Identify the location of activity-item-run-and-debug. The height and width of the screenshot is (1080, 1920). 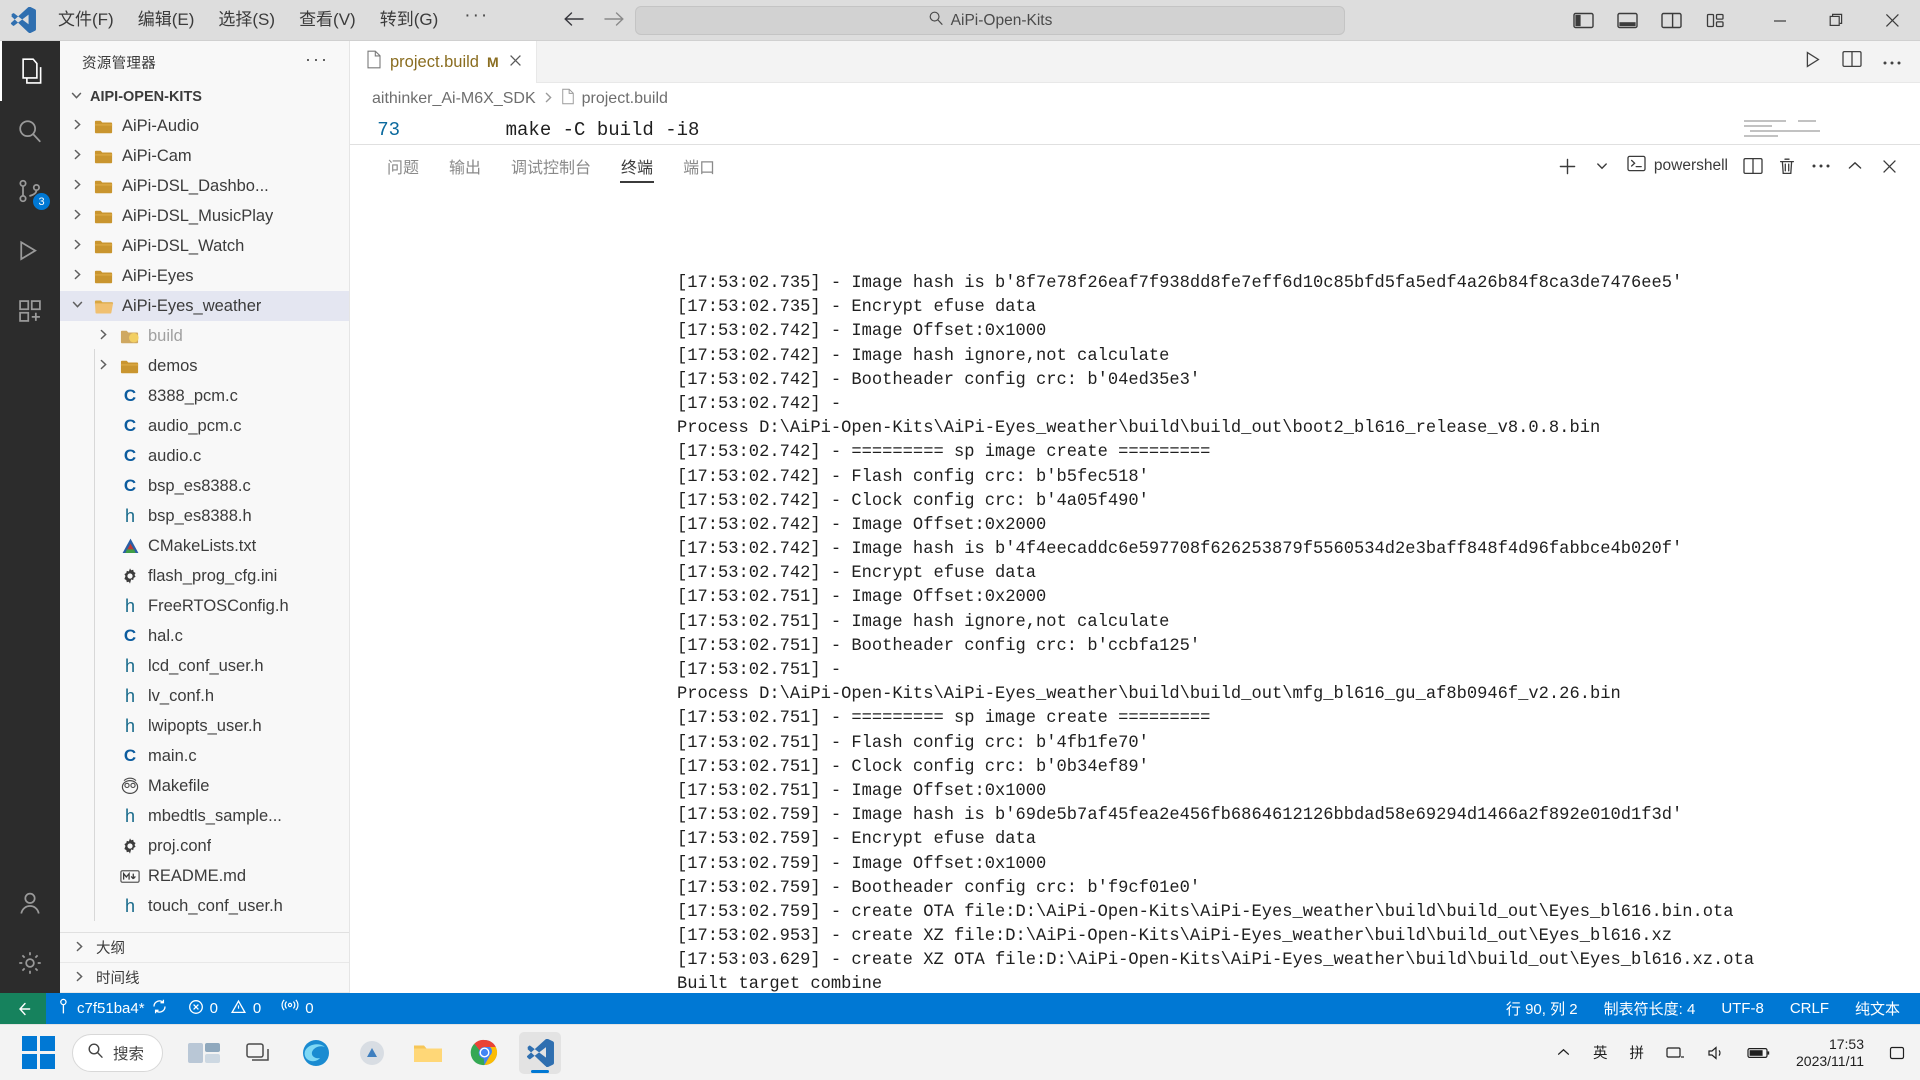
(30, 251).